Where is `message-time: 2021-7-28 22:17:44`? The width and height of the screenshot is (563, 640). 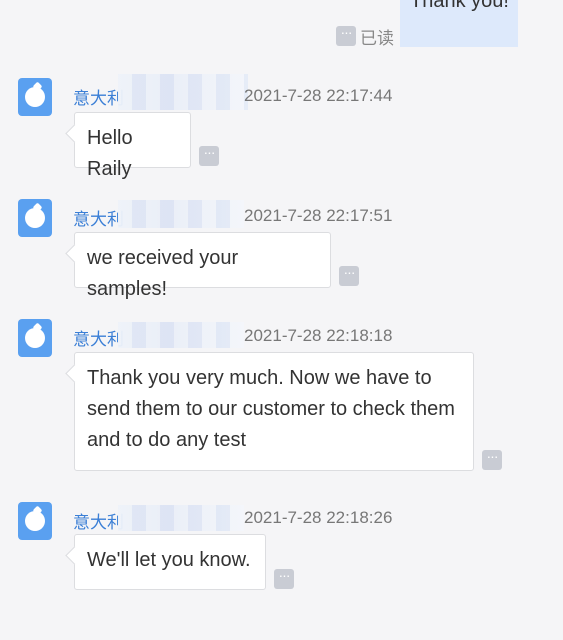
message-time: 2021-7-28 22:17:44 is located at coordinates (318, 95).